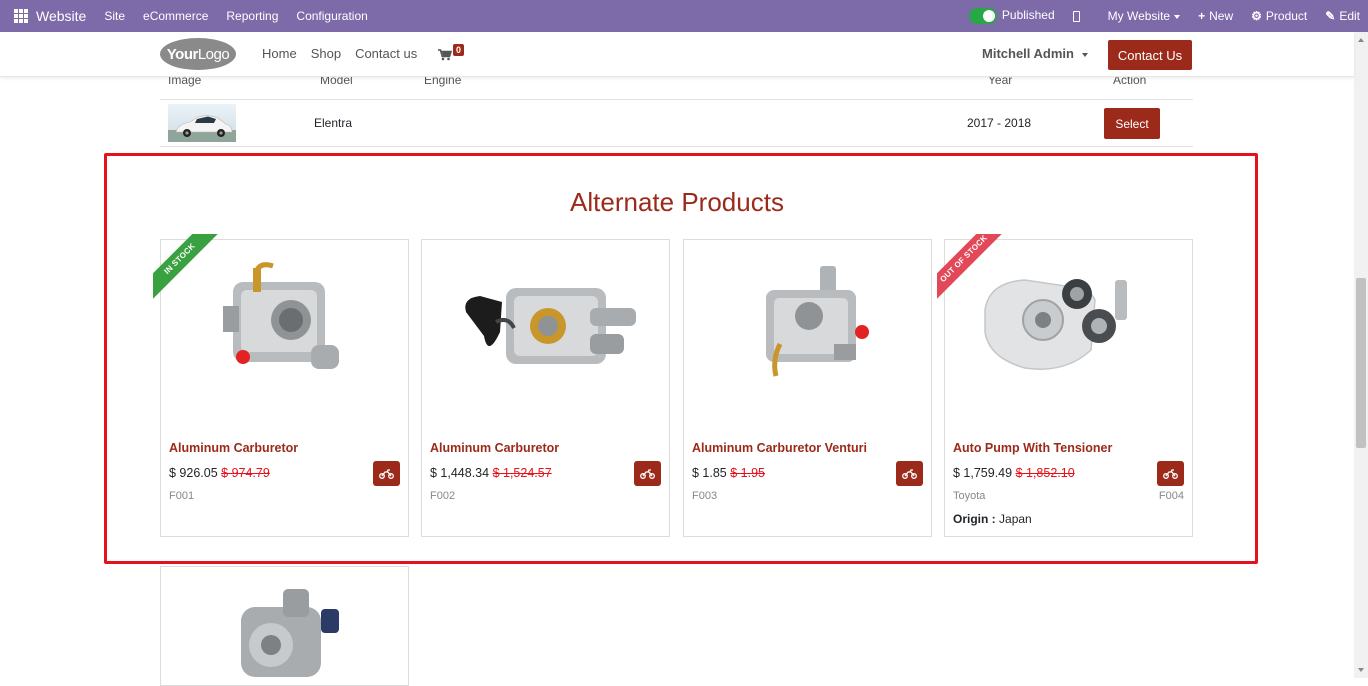 The height and width of the screenshot is (686, 1368). Describe the element at coordinates (279, 53) in the screenshot. I see `nav-home: Home` at that location.